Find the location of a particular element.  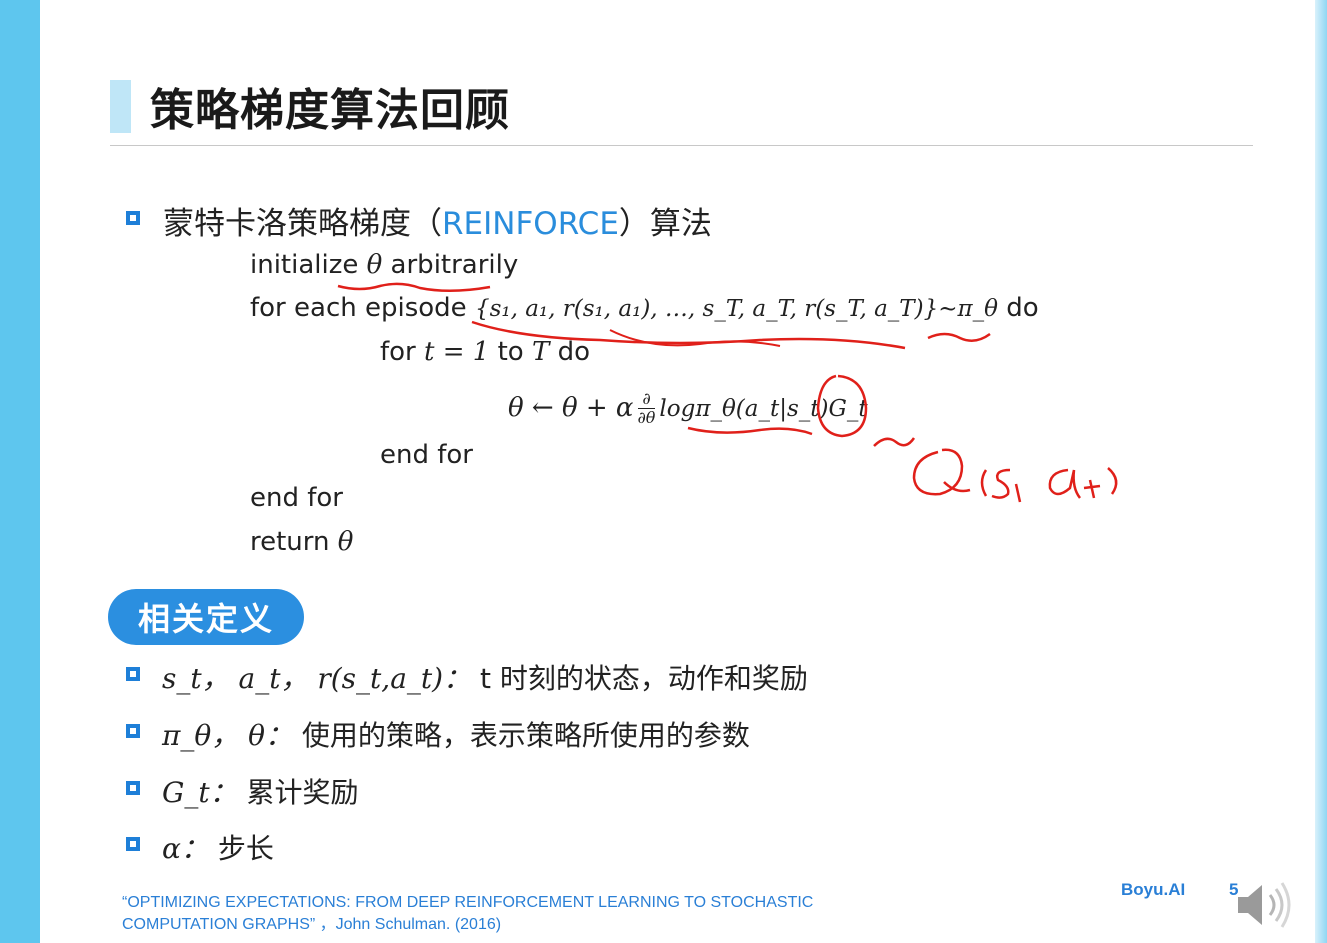

algo-text: for each episode is located at coordinates (362, 308).